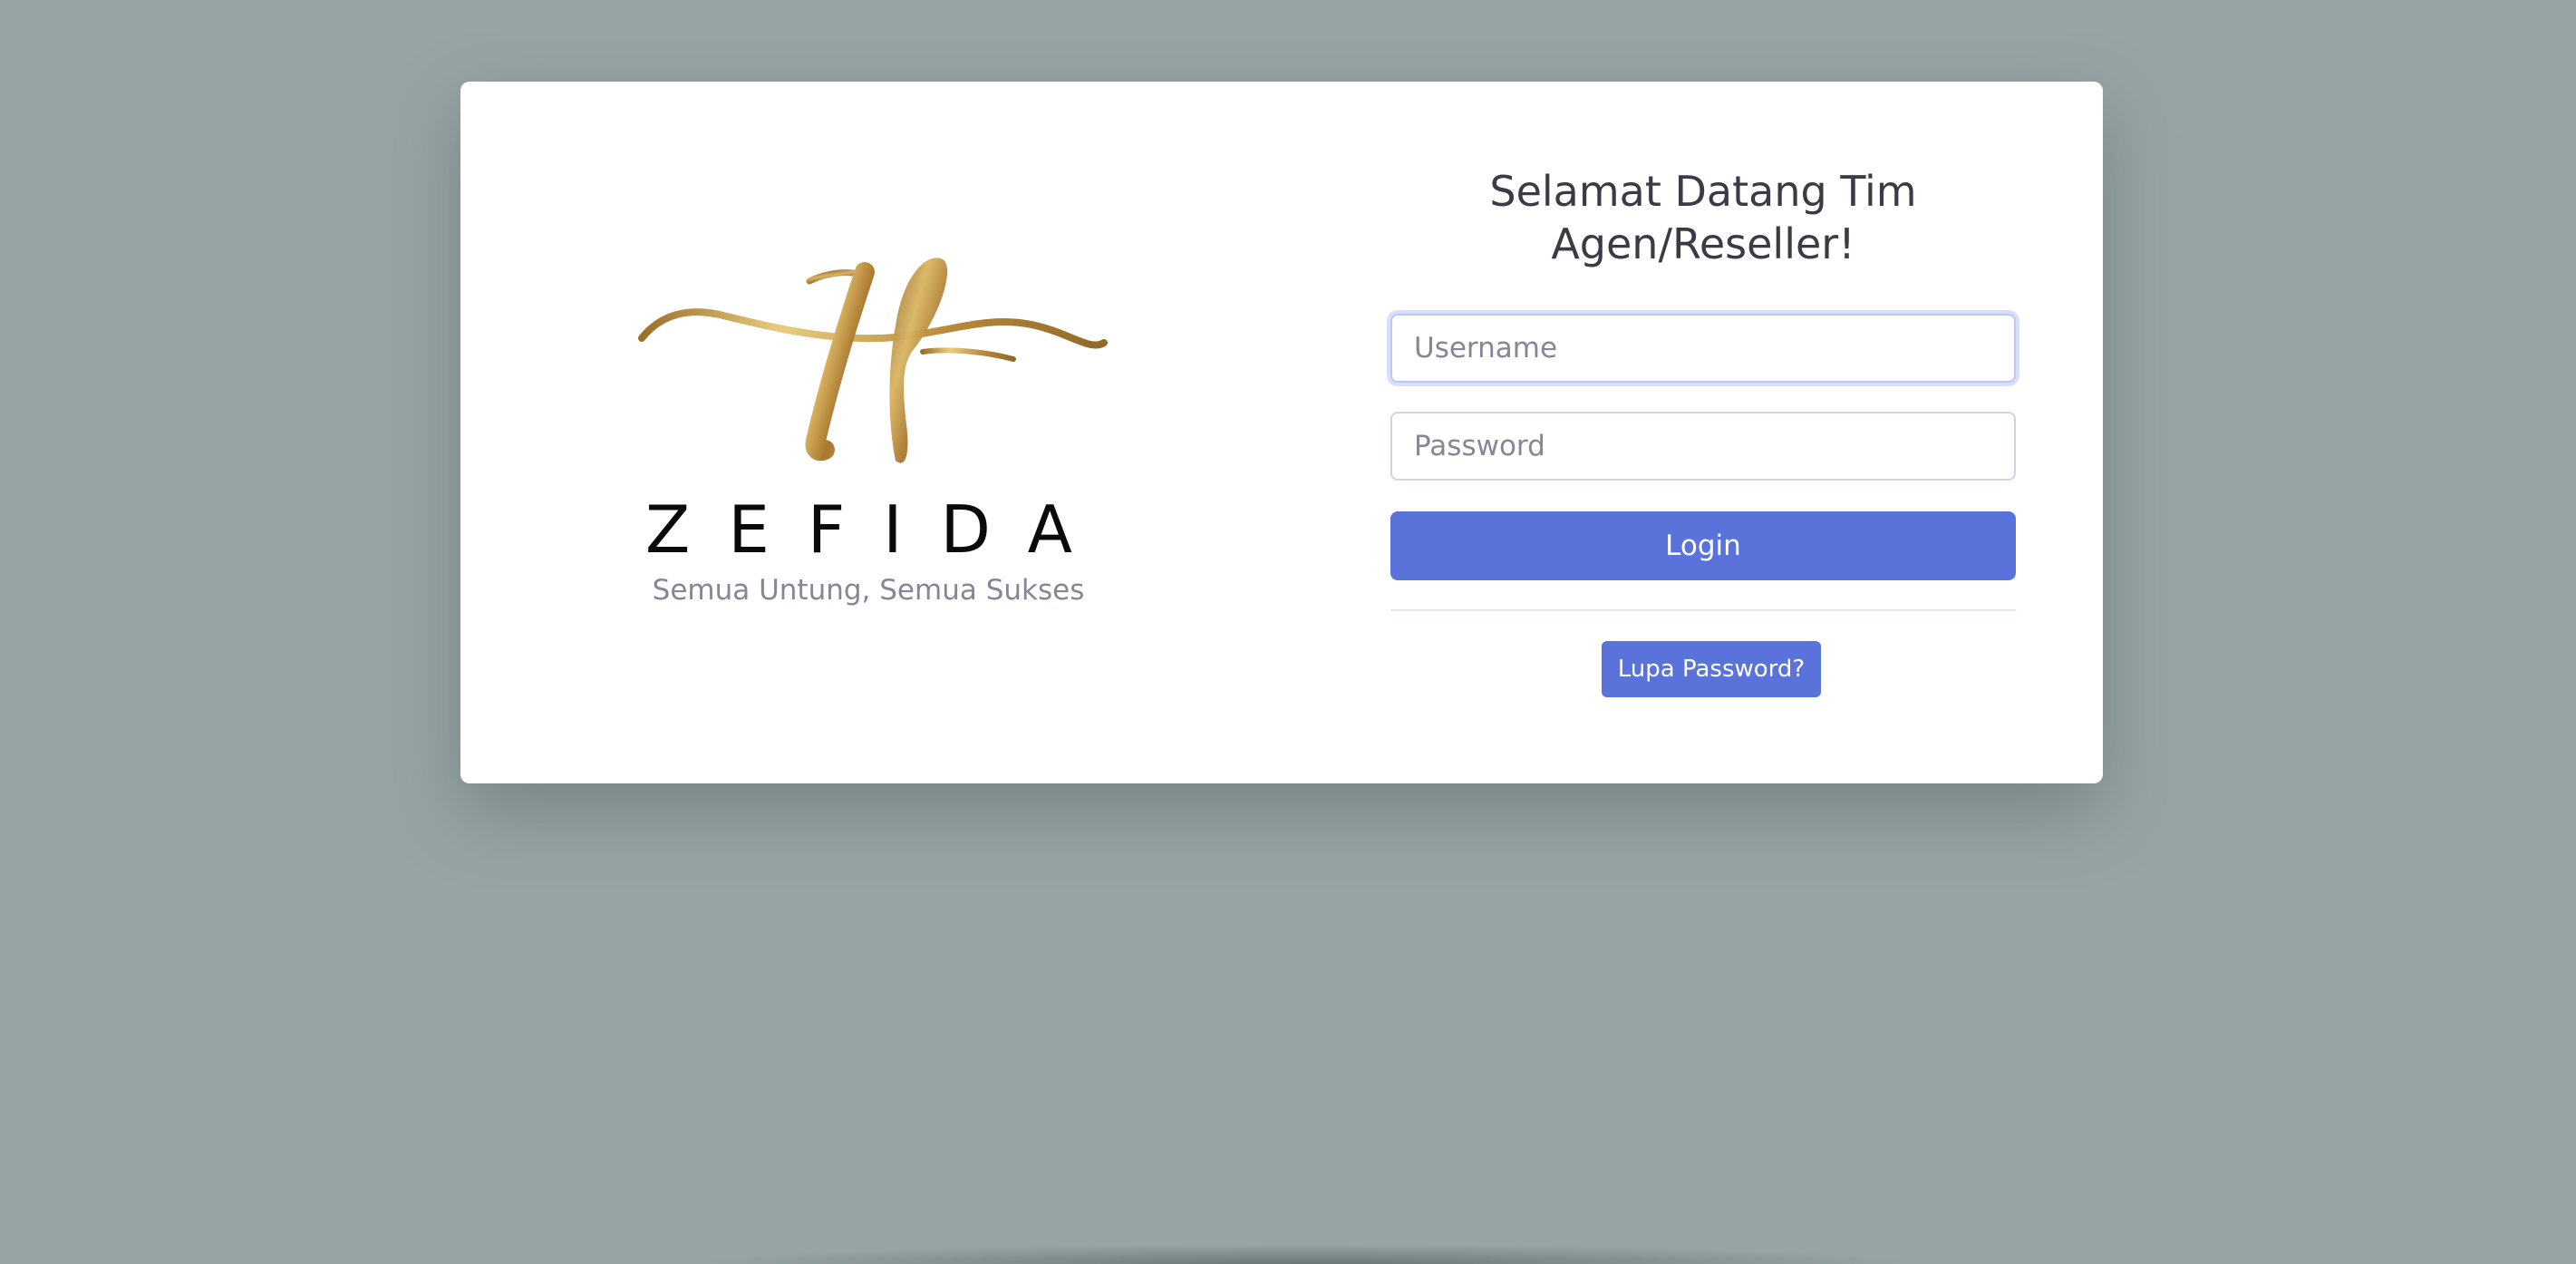 The width and height of the screenshot is (2576, 1264). Describe the element at coordinates (1703, 446) in the screenshot. I see `password-input` at that location.